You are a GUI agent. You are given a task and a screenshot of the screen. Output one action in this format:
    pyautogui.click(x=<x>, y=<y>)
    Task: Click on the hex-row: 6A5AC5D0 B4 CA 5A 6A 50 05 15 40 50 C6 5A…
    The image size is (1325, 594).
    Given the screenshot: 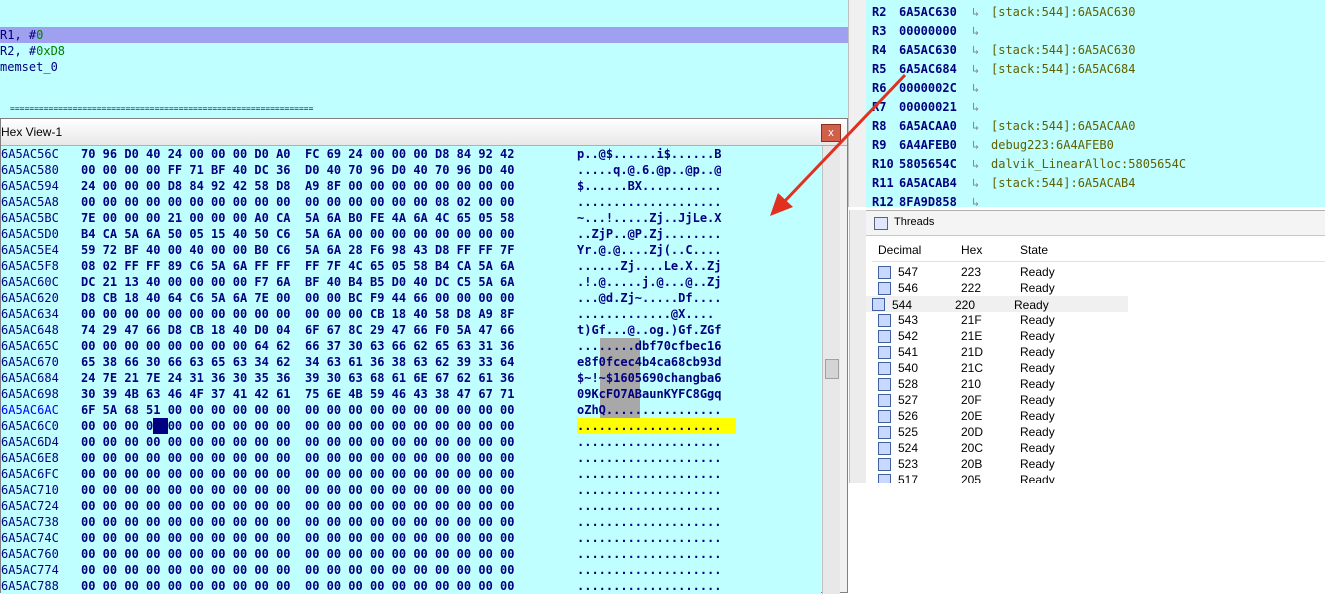 What is the action you would take?
    pyautogui.click(x=411, y=234)
    